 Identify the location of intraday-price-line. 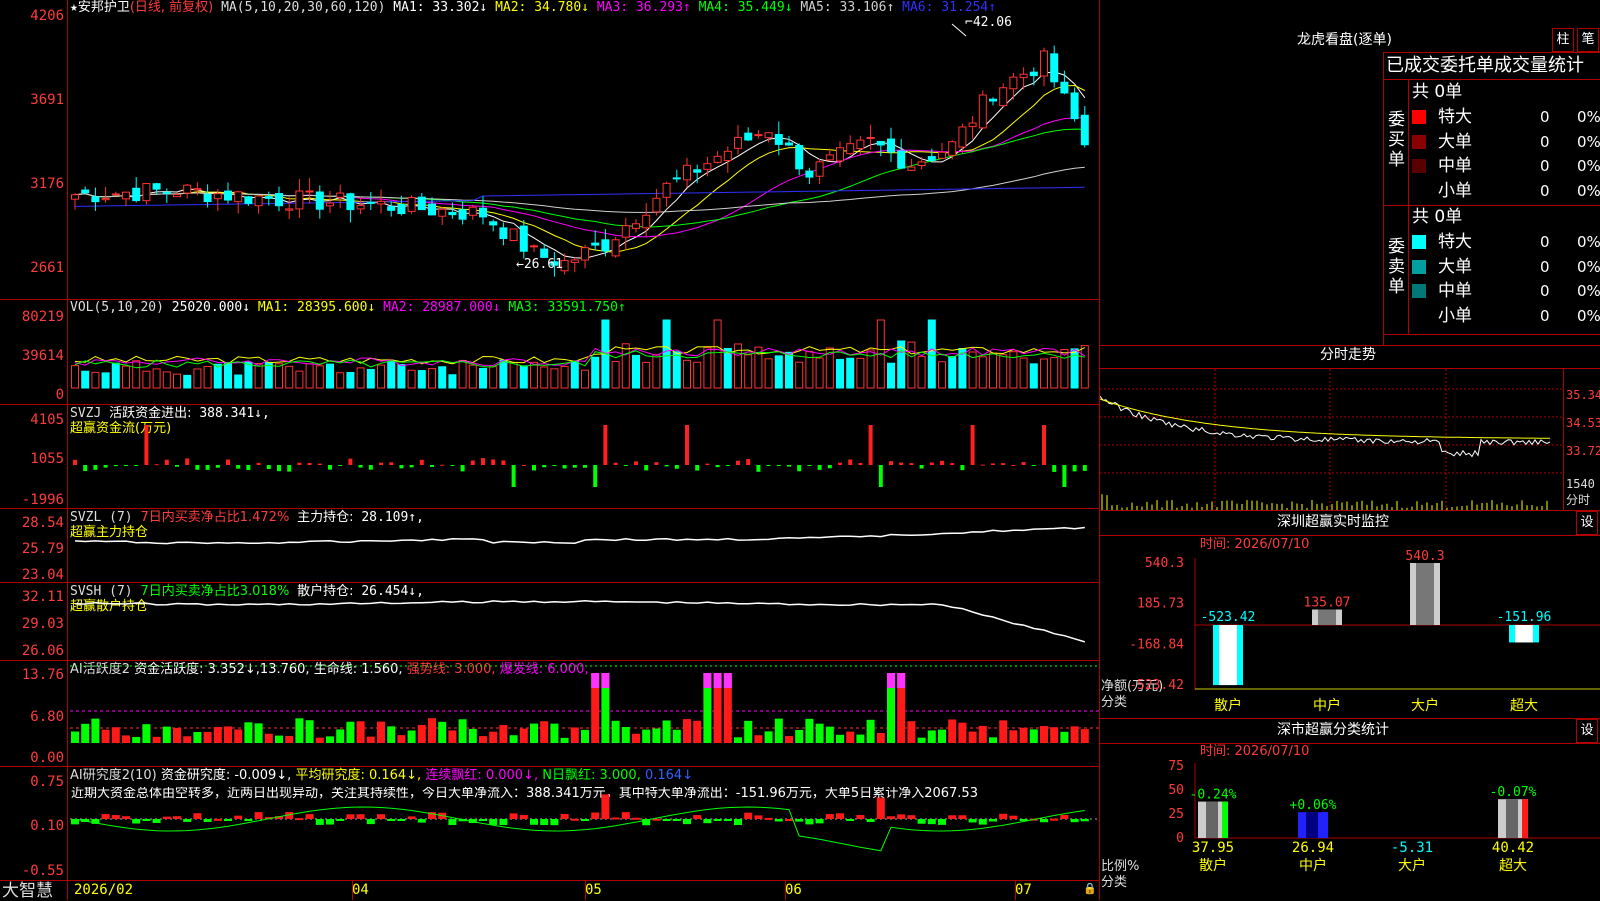
(1325, 426).